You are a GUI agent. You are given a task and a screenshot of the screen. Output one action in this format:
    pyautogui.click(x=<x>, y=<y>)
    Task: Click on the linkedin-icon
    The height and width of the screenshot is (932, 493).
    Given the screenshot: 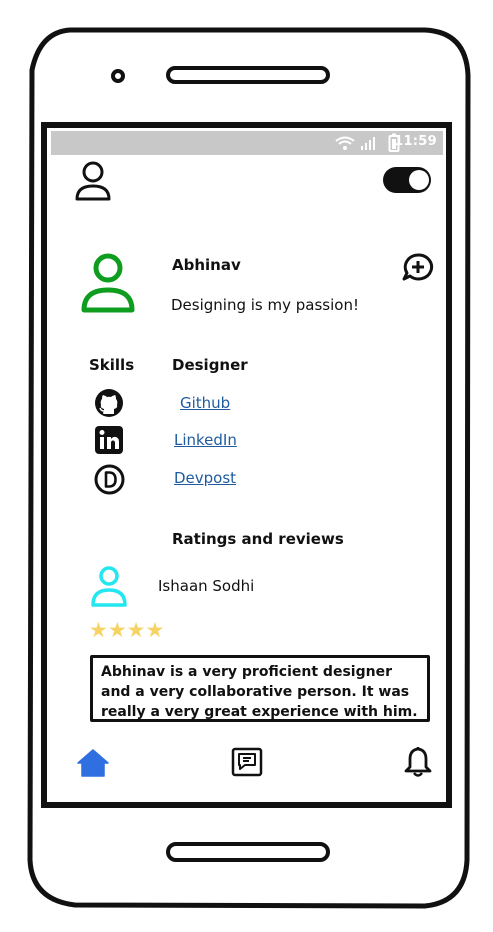 What is the action you would take?
    pyautogui.click(x=109, y=440)
    